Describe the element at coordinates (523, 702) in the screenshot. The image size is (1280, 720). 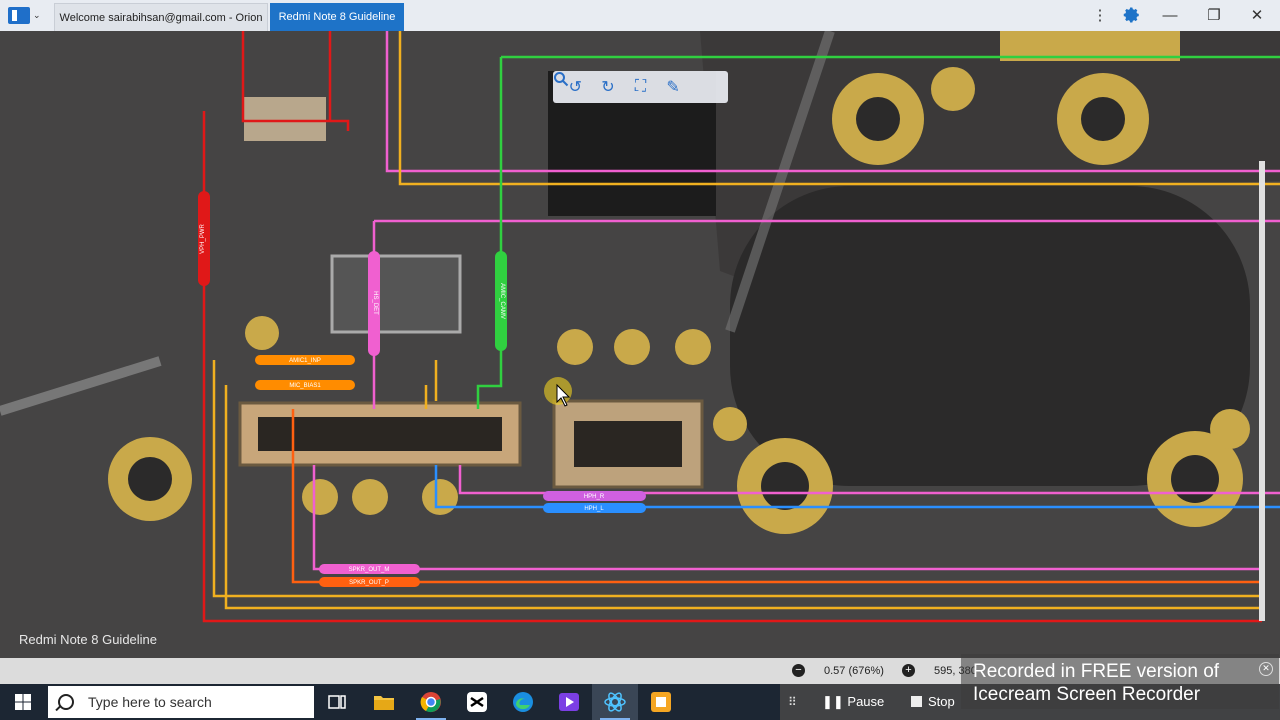
I see `edge-icon` at that location.